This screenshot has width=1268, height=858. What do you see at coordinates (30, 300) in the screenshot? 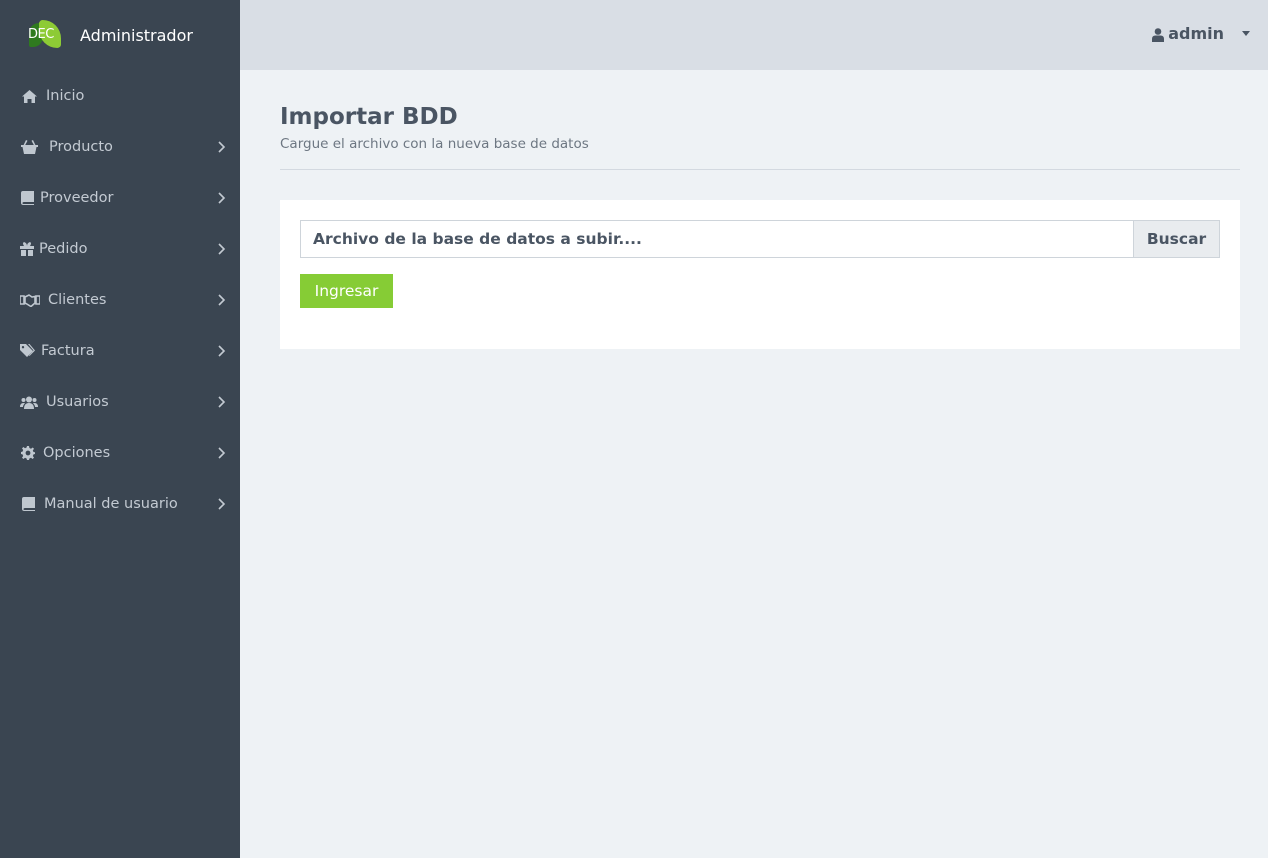
I see `handshake-icon` at bounding box center [30, 300].